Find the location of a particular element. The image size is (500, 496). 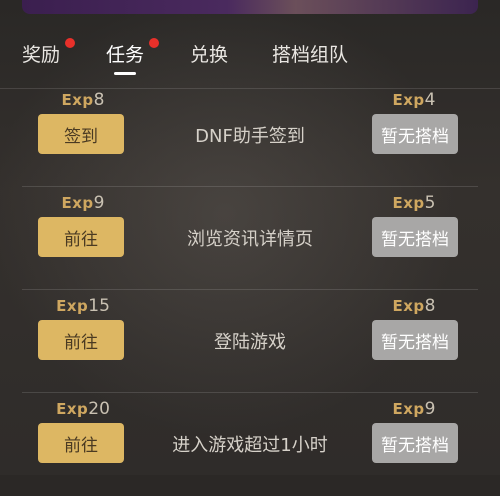

task-title: 进入游戏超过1小时 is located at coordinates (250, 445).